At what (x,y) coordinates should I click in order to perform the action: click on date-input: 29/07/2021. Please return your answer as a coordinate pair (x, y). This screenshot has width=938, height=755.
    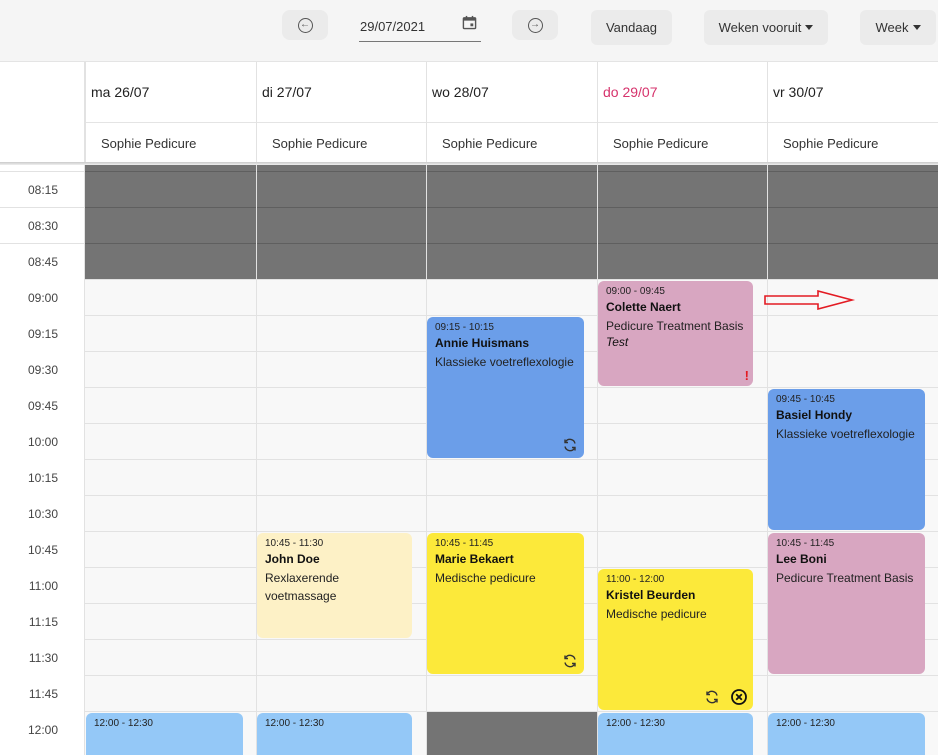
    Looking at the image, I should click on (420, 27).